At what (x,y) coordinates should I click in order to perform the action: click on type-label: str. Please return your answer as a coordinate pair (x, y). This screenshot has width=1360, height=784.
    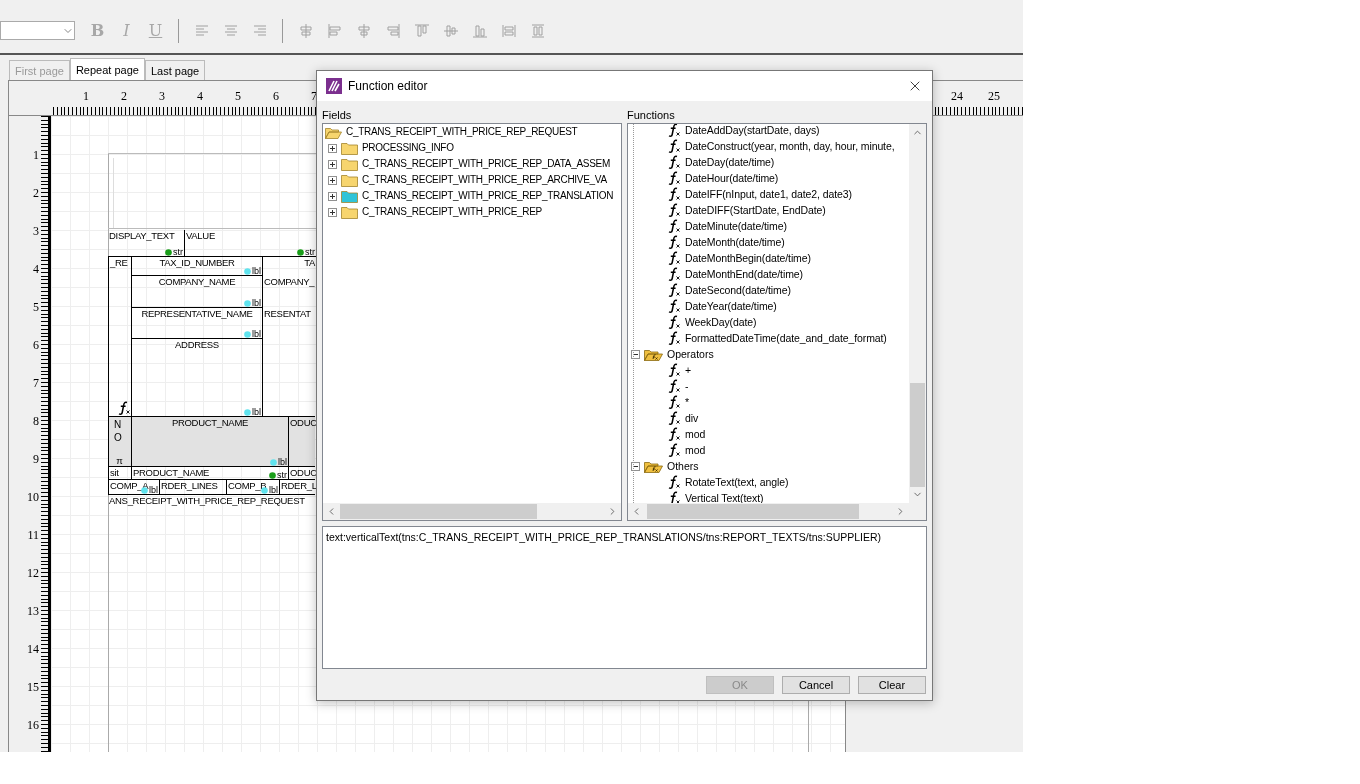
    Looking at the image, I should click on (282, 475).